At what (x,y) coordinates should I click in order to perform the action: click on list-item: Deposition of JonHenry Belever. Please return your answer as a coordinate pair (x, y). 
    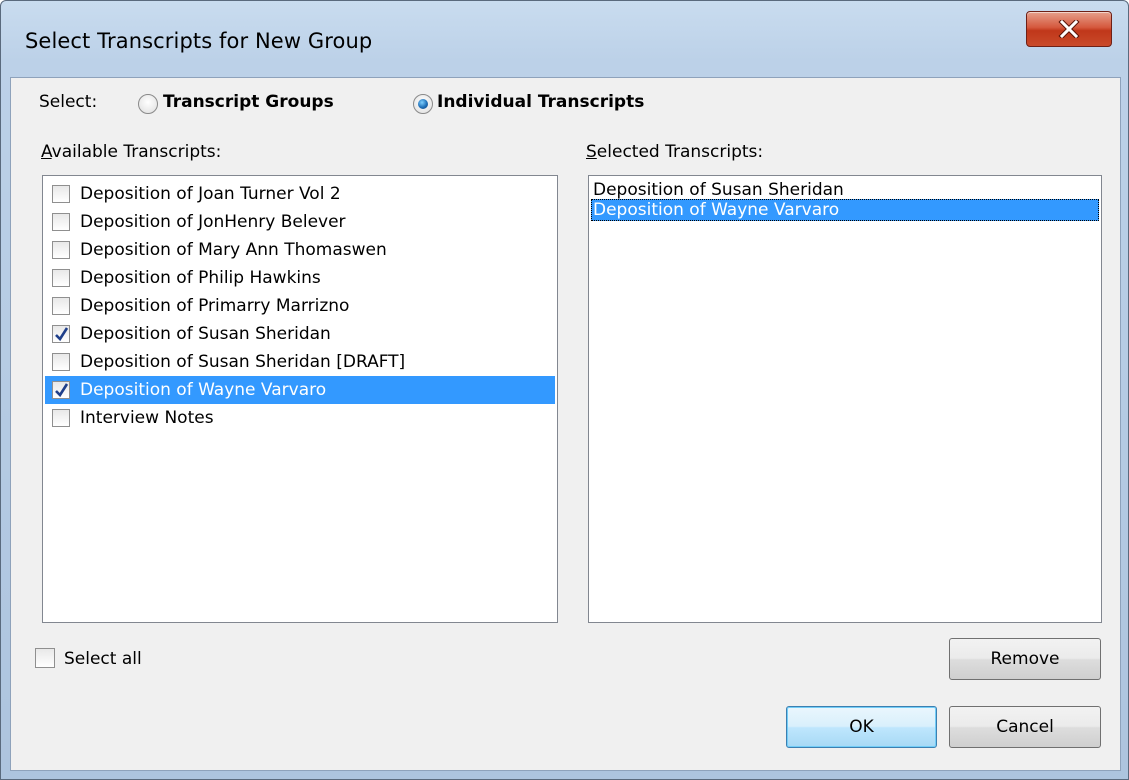
    Looking at the image, I should click on (300, 222).